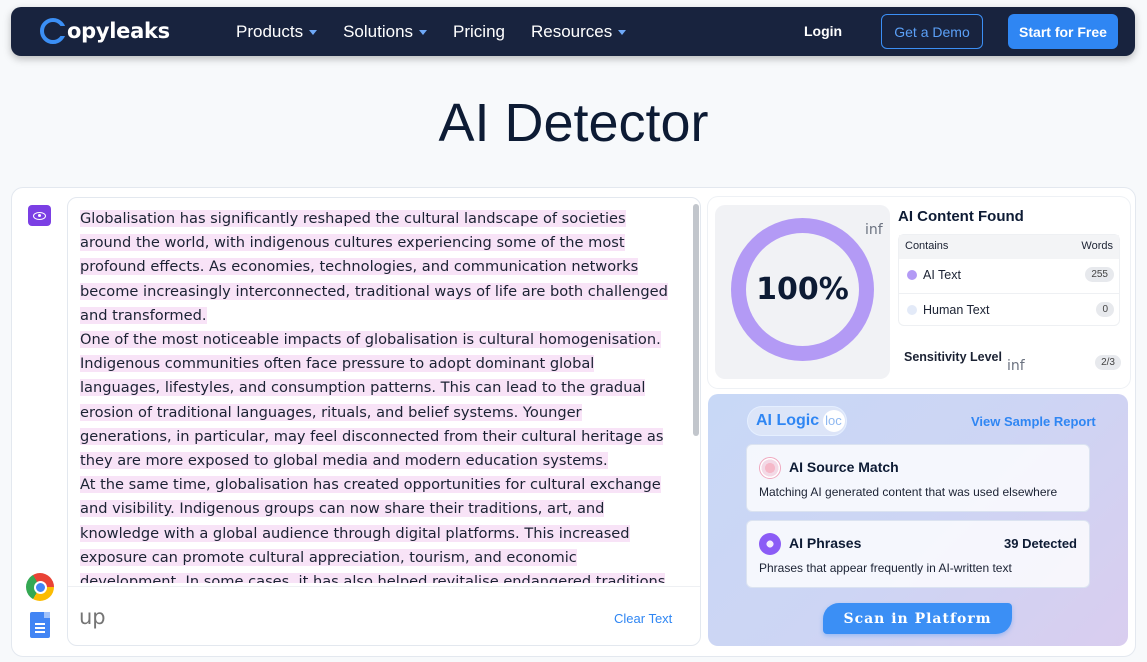  I want to click on nav-pricing: Pricing, so click(479, 32).